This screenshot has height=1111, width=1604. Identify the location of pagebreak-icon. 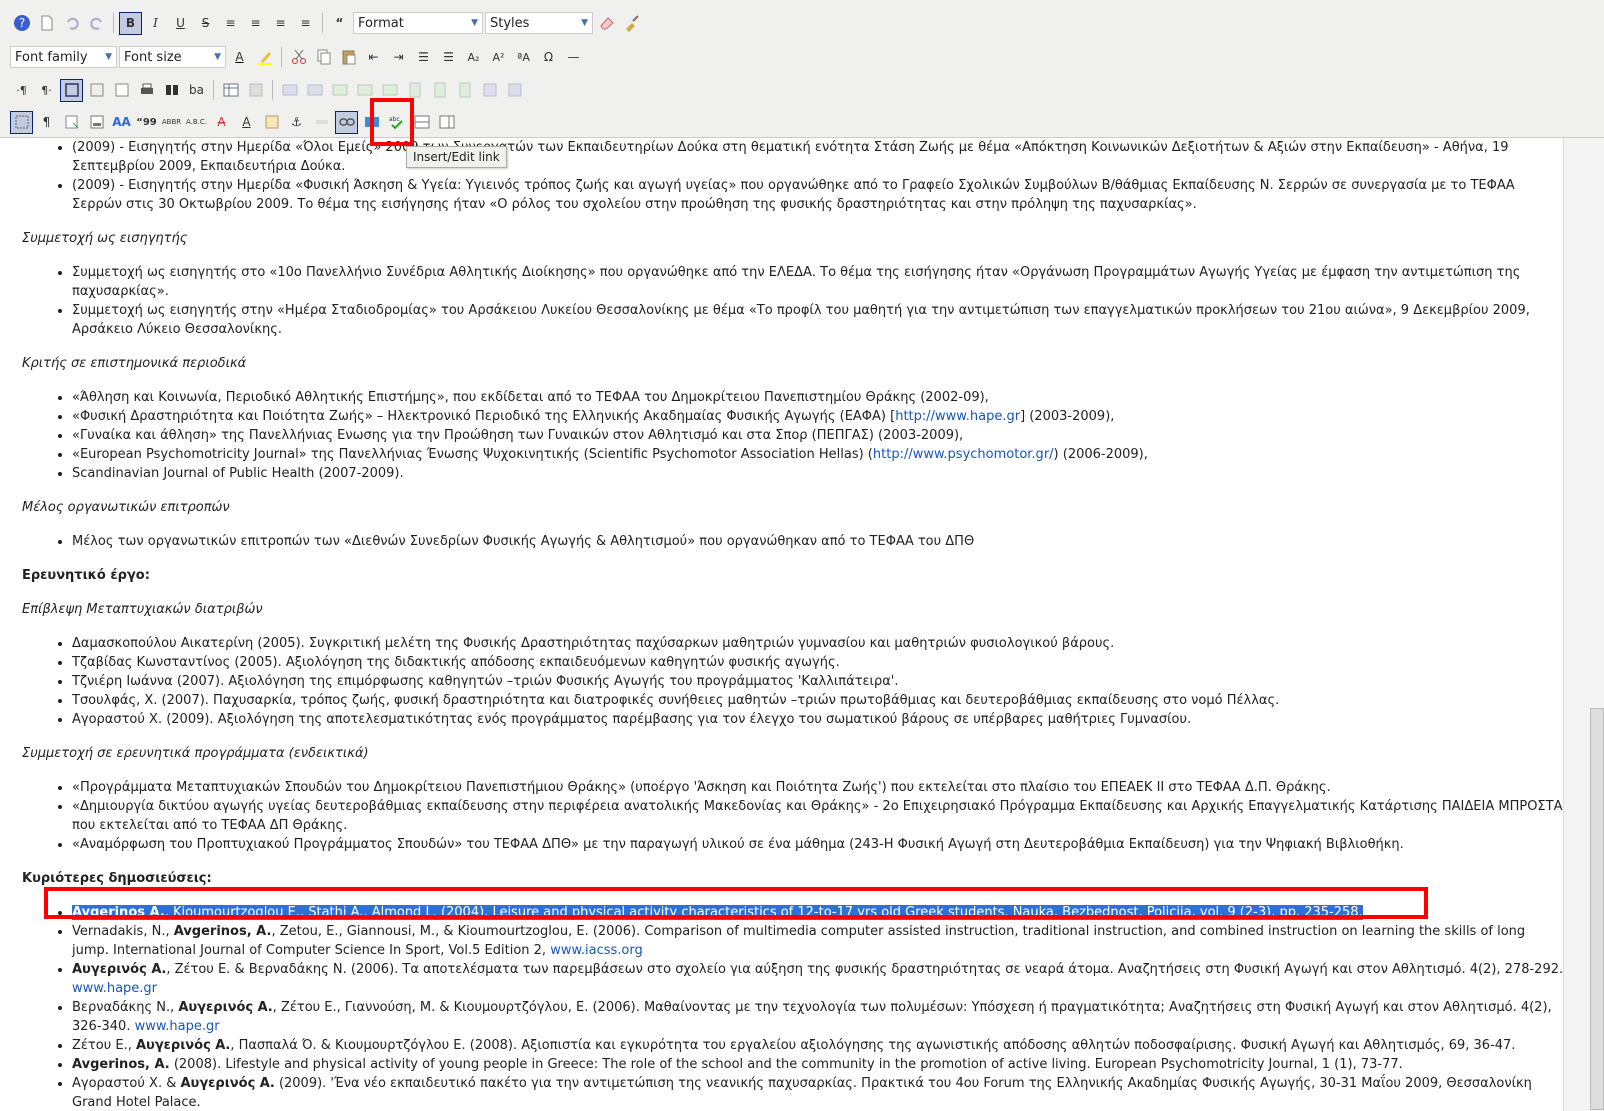
(421, 122).